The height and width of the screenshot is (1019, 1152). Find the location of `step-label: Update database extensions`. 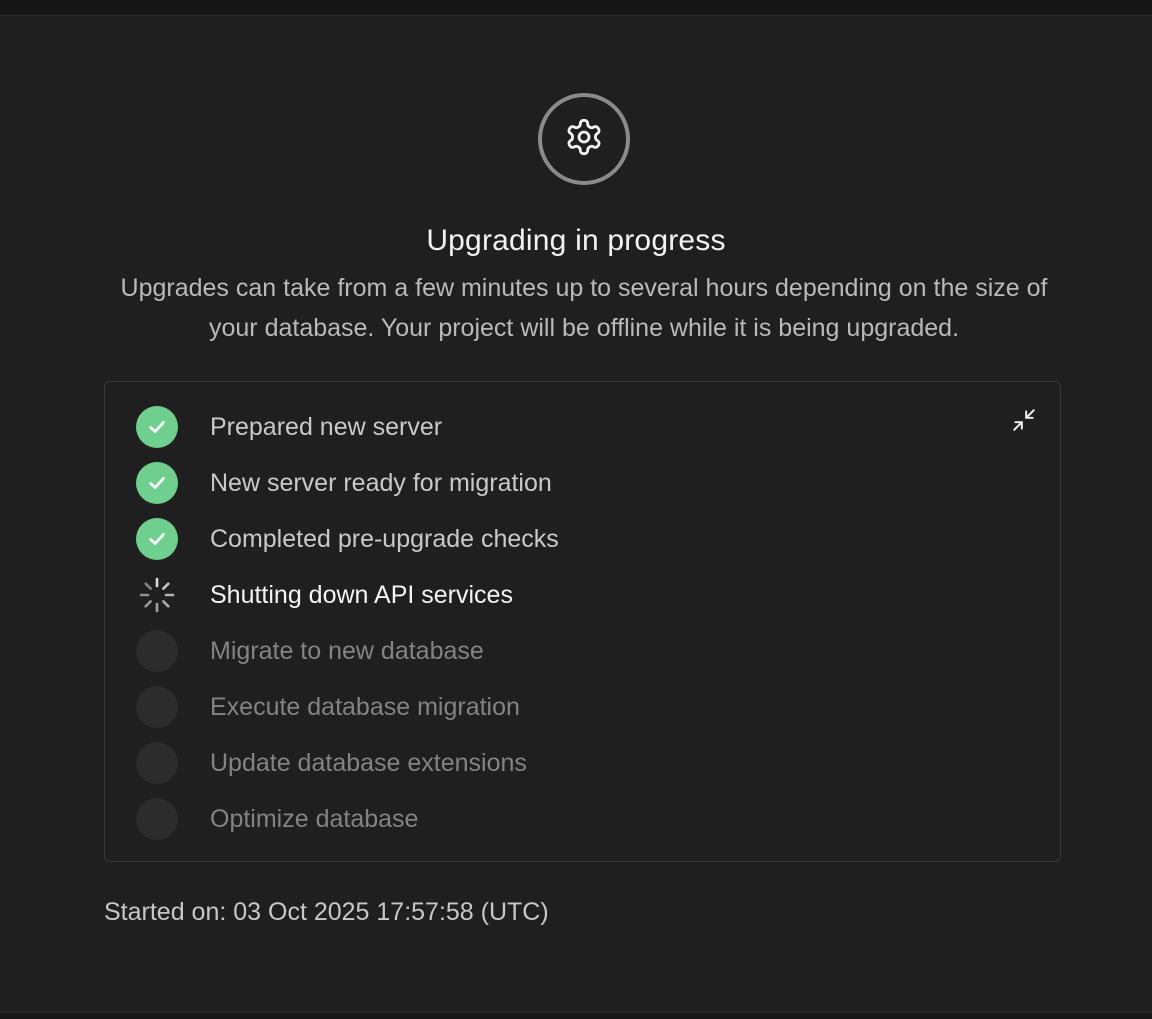

step-label: Update database extensions is located at coordinates (368, 762).